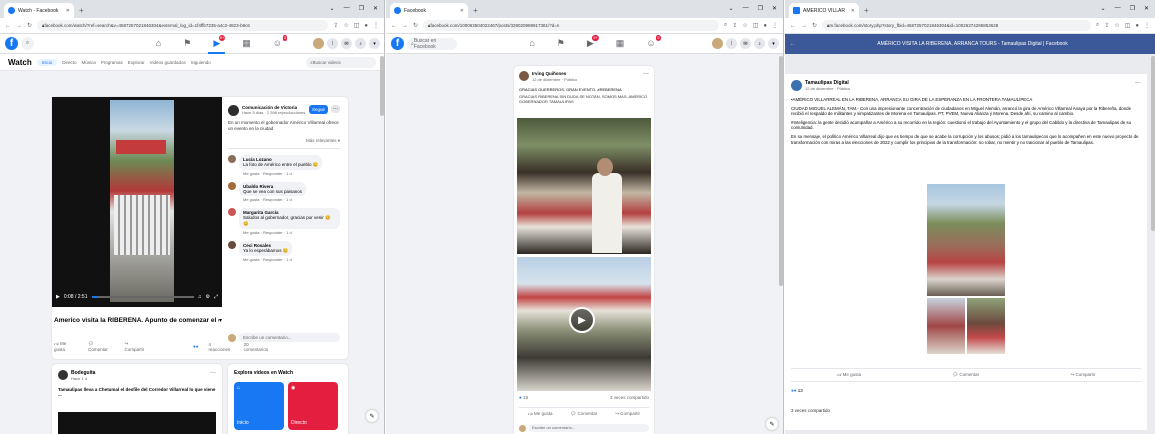 The width and height of the screenshot is (1155, 434). What do you see at coordinates (341, 62) in the screenshot?
I see `watch-search-input: ⌕ Buscar videos` at bounding box center [341, 62].